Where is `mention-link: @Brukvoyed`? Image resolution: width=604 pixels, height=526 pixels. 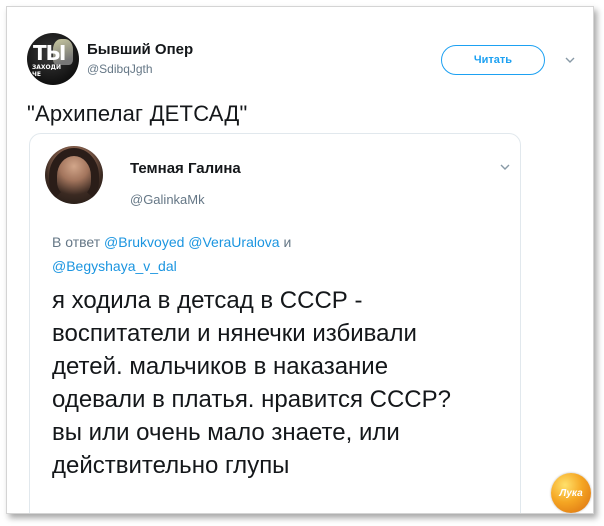 mention-link: @Brukvoyed is located at coordinates (144, 242).